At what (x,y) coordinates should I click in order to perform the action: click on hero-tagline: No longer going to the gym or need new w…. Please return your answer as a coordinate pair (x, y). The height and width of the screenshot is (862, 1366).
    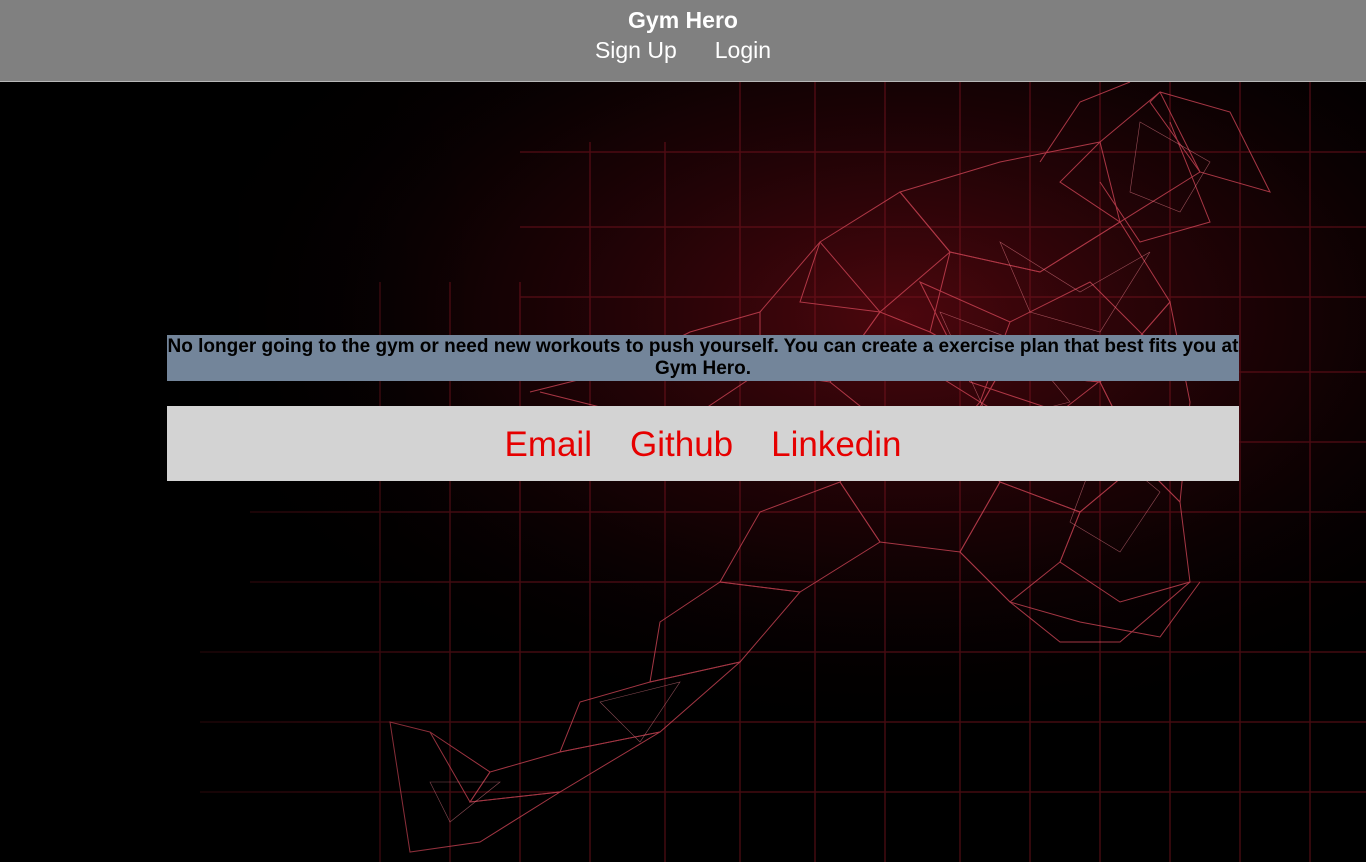
    Looking at the image, I should click on (703, 358).